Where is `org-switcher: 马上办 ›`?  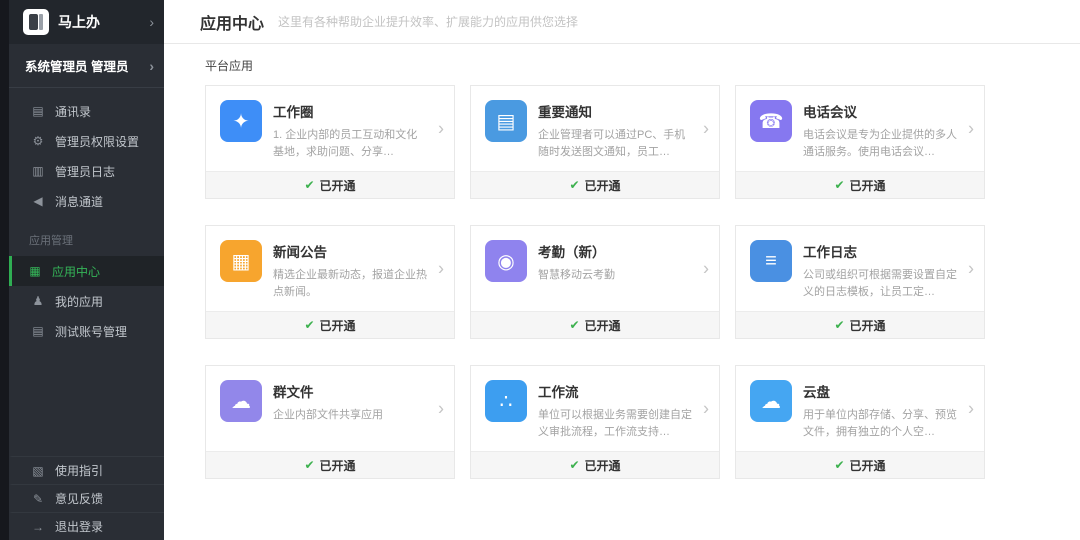
org-switcher: 马上办 › is located at coordinates (86, 22).